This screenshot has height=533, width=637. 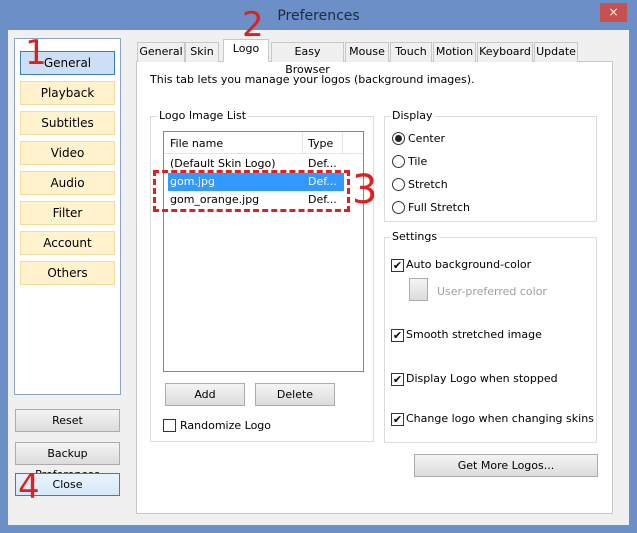 I want to click on user-preferred-color-label: User-preferred color, so click(x=492, y=291).